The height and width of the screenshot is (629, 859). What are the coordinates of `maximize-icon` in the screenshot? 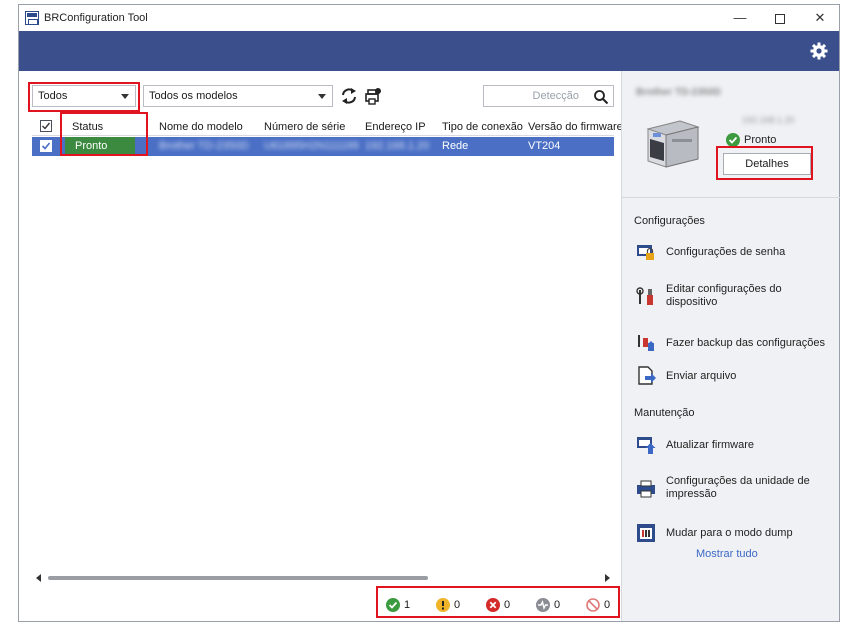 It's located at (780, 18).